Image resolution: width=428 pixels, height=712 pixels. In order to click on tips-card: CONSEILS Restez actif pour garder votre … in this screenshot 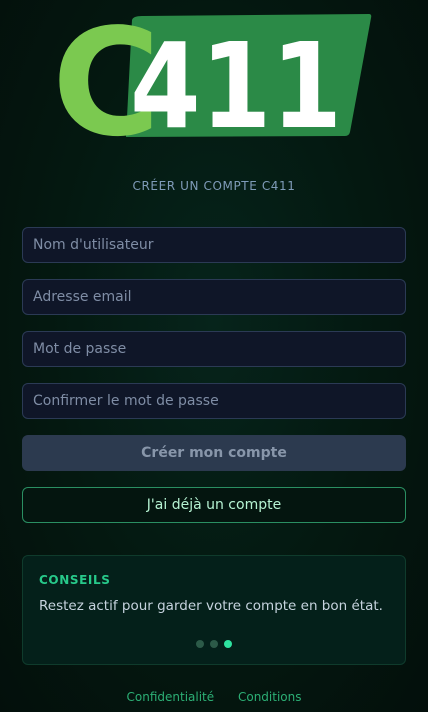, I will do `click(214, 610)`.